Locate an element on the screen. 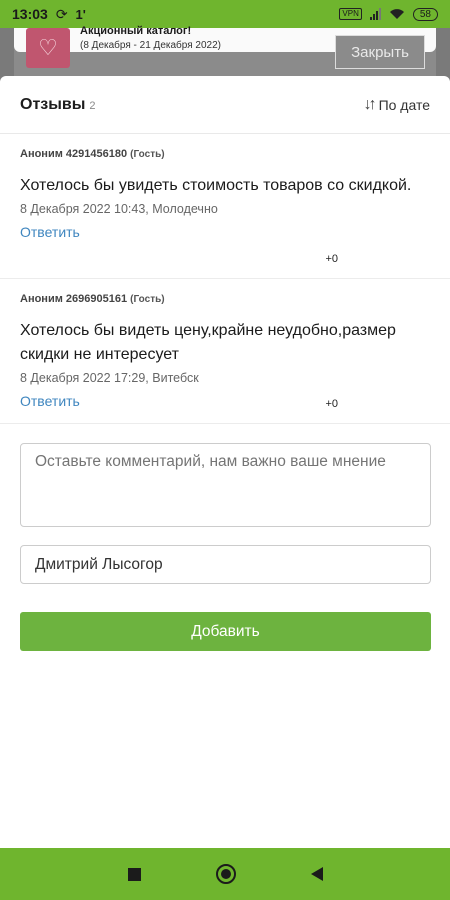 The height and width of the screenshot is (900, 450). home-button is located at coordinates (225, 874).